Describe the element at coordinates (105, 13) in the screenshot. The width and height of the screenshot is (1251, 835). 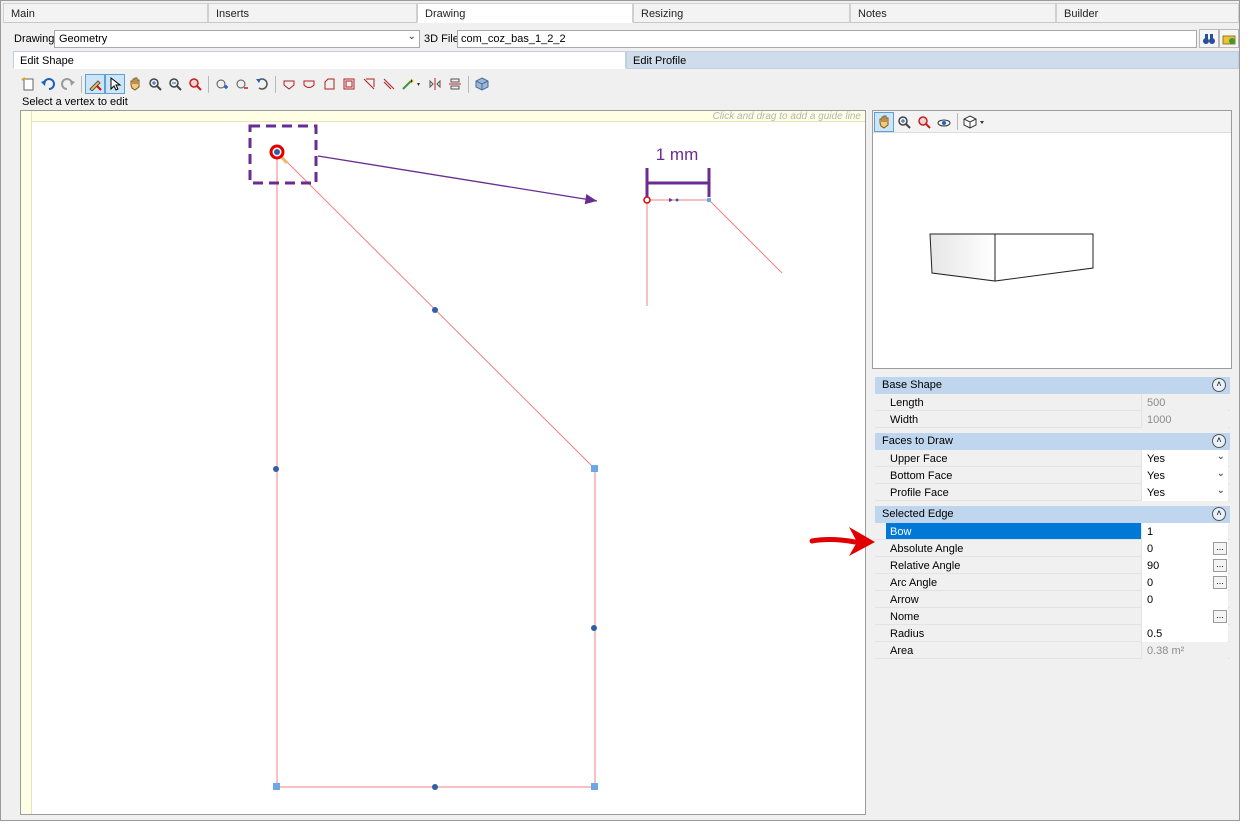
I see `tab-main: Main` at that location.